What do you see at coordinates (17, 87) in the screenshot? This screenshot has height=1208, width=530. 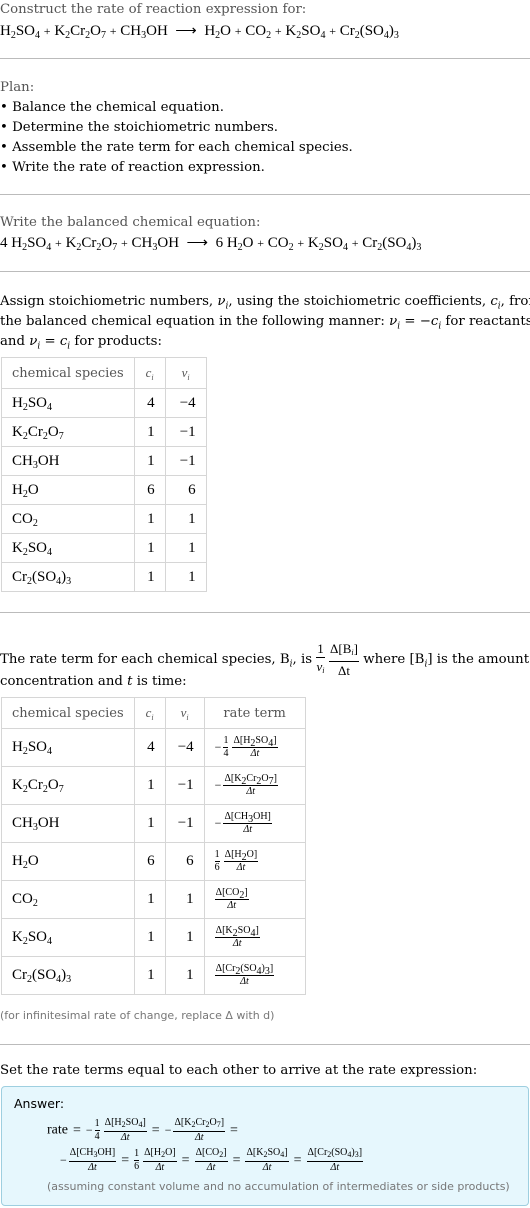 I see `plan-heading: Plan:` at bounding box center [17, 87].